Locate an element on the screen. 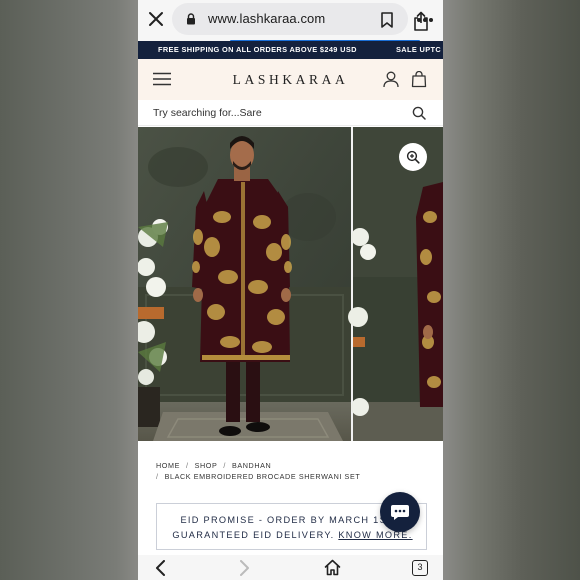 Image resolution: width=580 pixels, height=580 pixels. breadcrumb-home: HOME is located at coordinates (168, 465).